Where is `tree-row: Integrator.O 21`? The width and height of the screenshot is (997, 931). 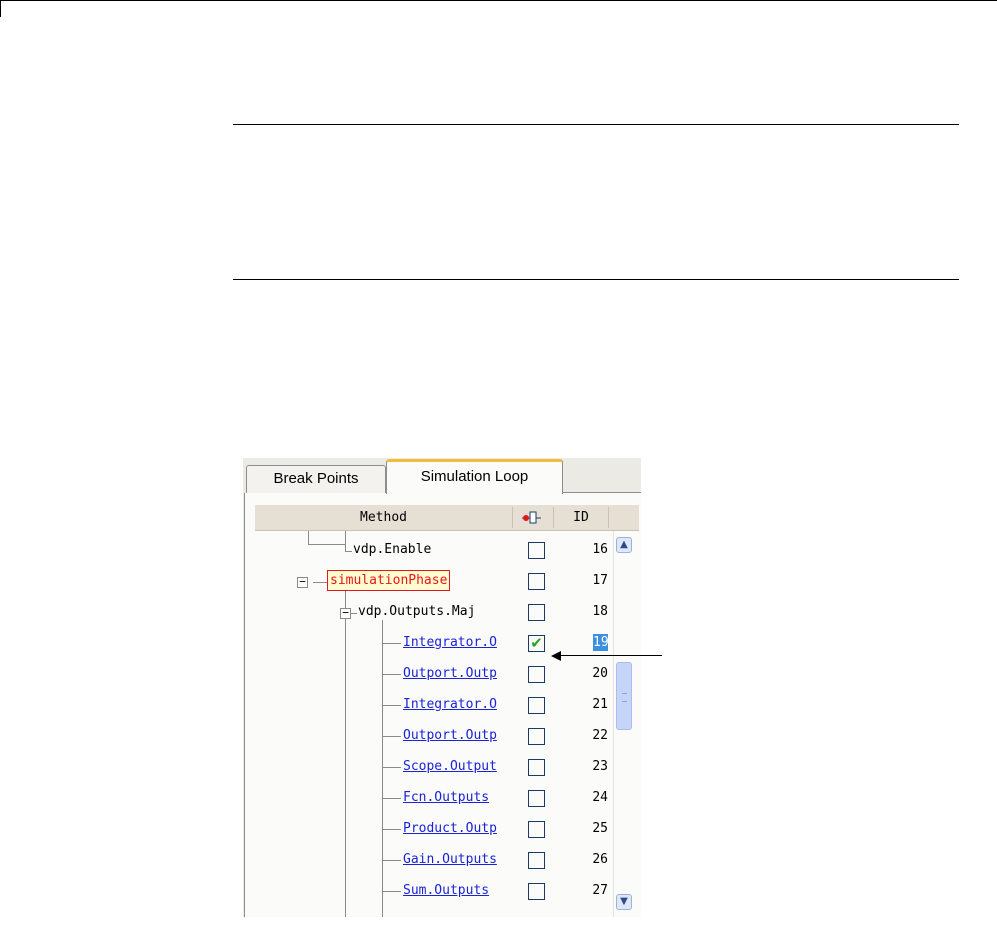 tree-row: Integrator.O 21 is located at coordinates (433, 705).